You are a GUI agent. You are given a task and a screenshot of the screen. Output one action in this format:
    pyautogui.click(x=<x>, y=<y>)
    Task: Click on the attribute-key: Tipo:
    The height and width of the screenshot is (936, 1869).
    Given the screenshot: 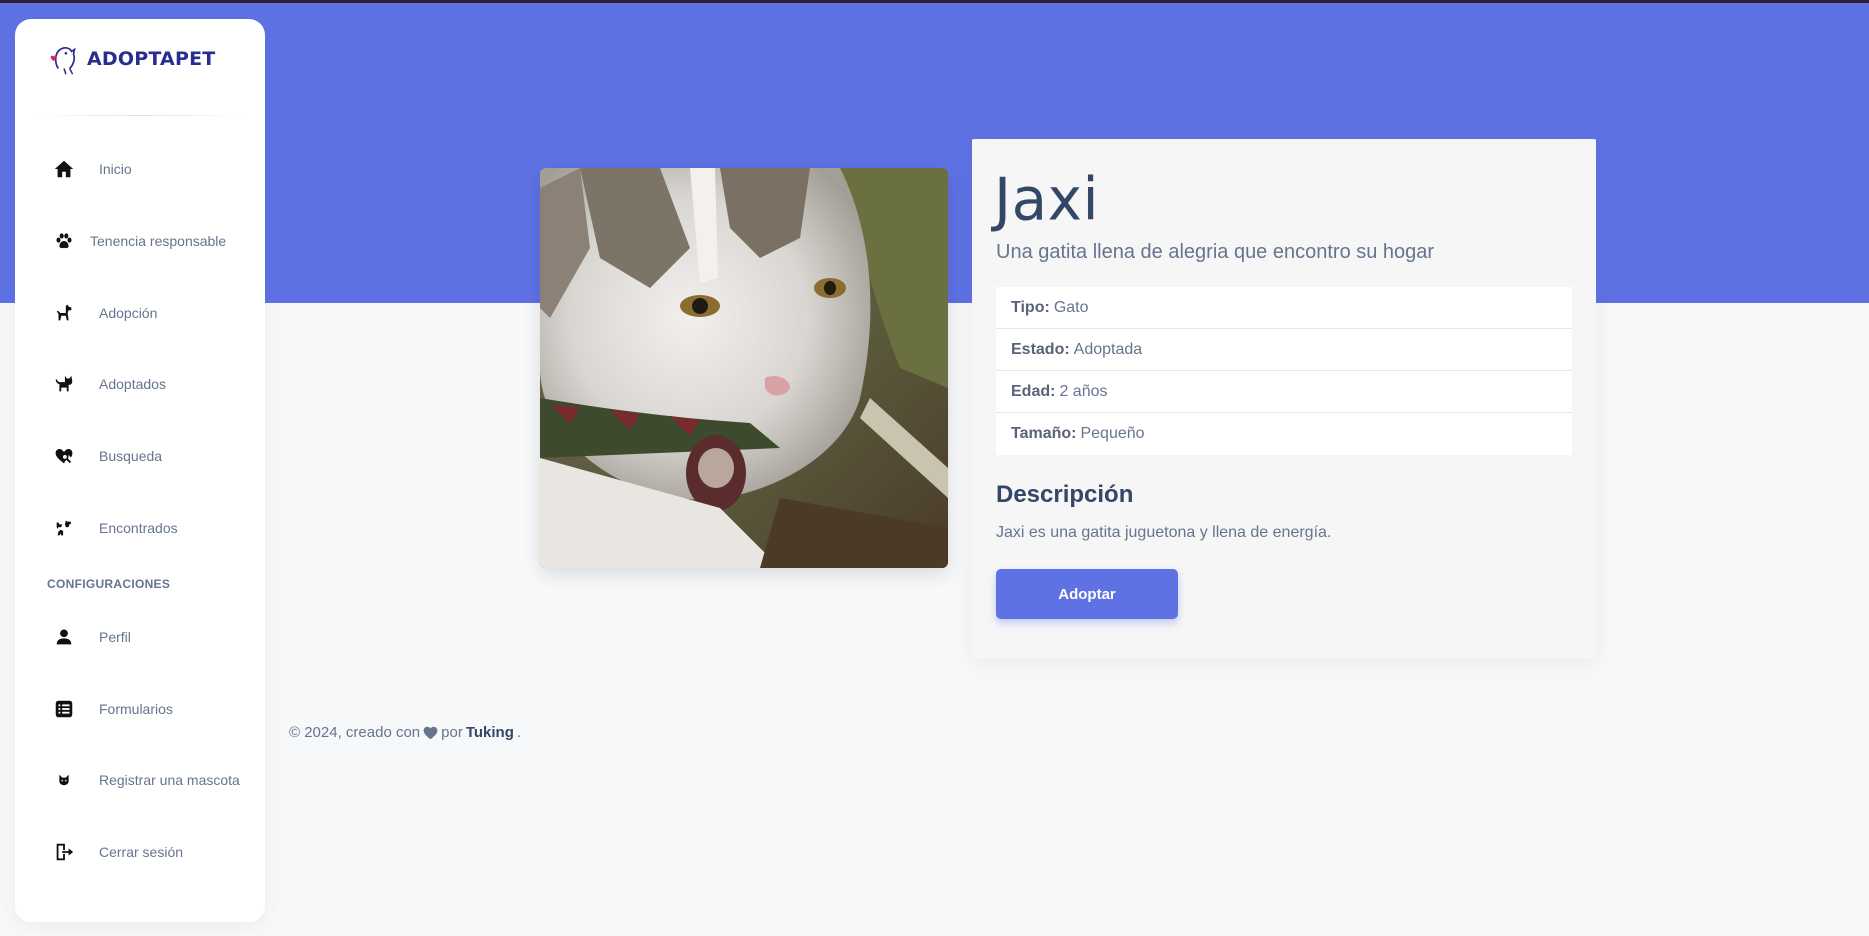 What is the action you would take?
    pyautogui.click(x=1030, y=307)
    